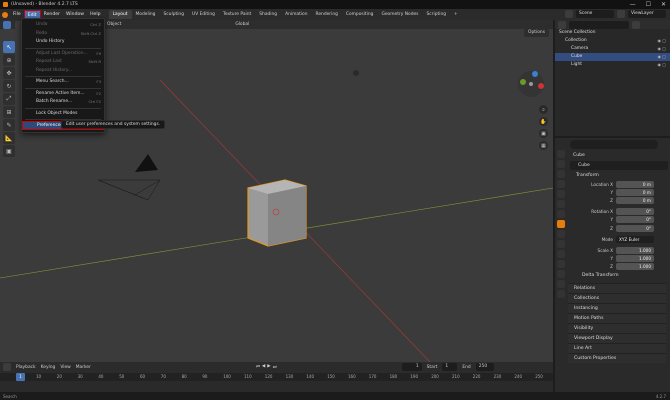 The width and height of the screenshot is (670, 400). I want to click on object-name-field: Cube, so click(619, 165).